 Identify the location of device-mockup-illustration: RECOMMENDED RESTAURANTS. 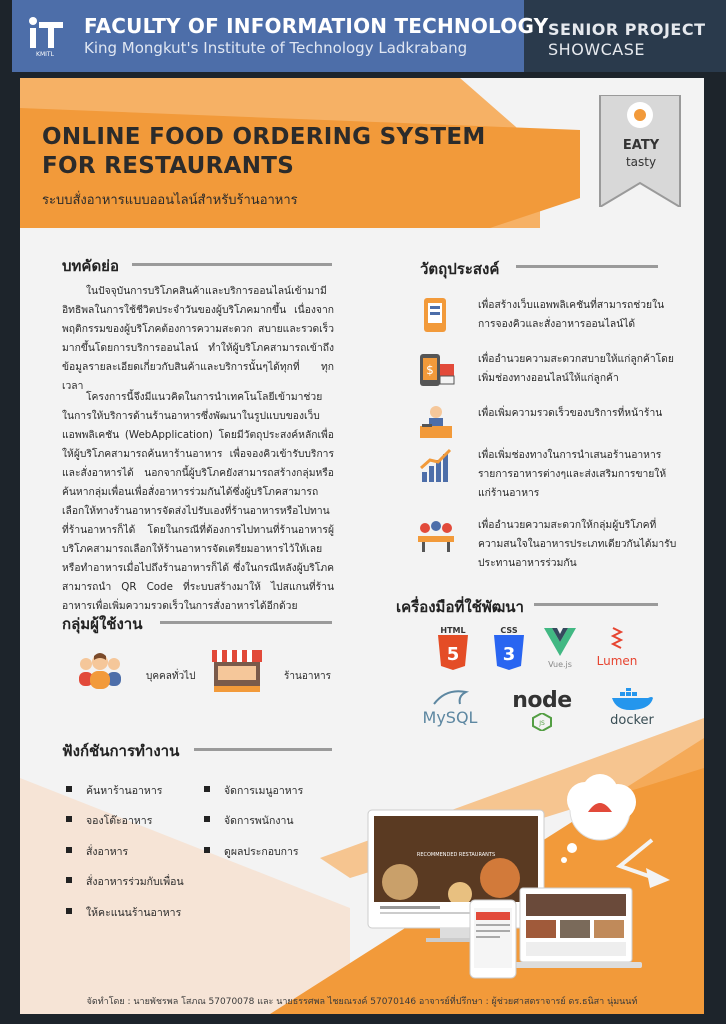
(518, 876).